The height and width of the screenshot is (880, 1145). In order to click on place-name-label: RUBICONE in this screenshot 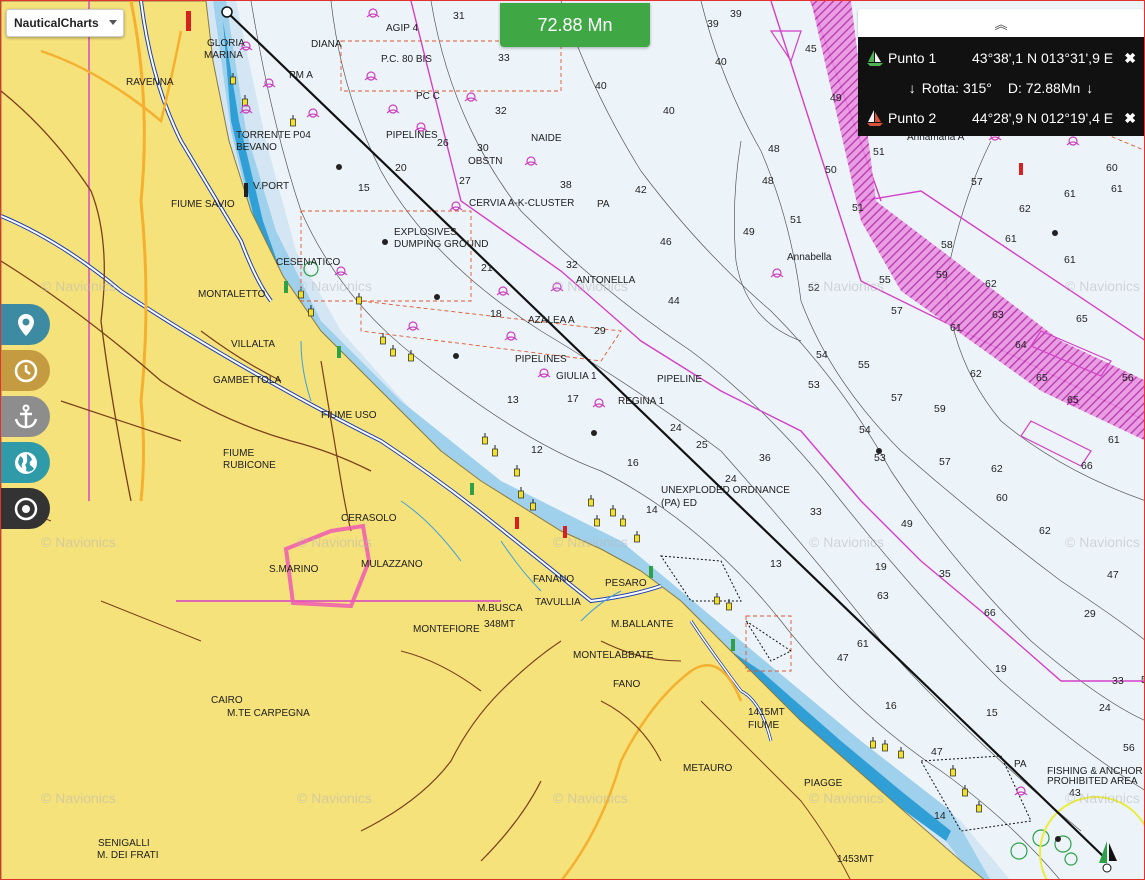, I will do `click(249, 465)`.